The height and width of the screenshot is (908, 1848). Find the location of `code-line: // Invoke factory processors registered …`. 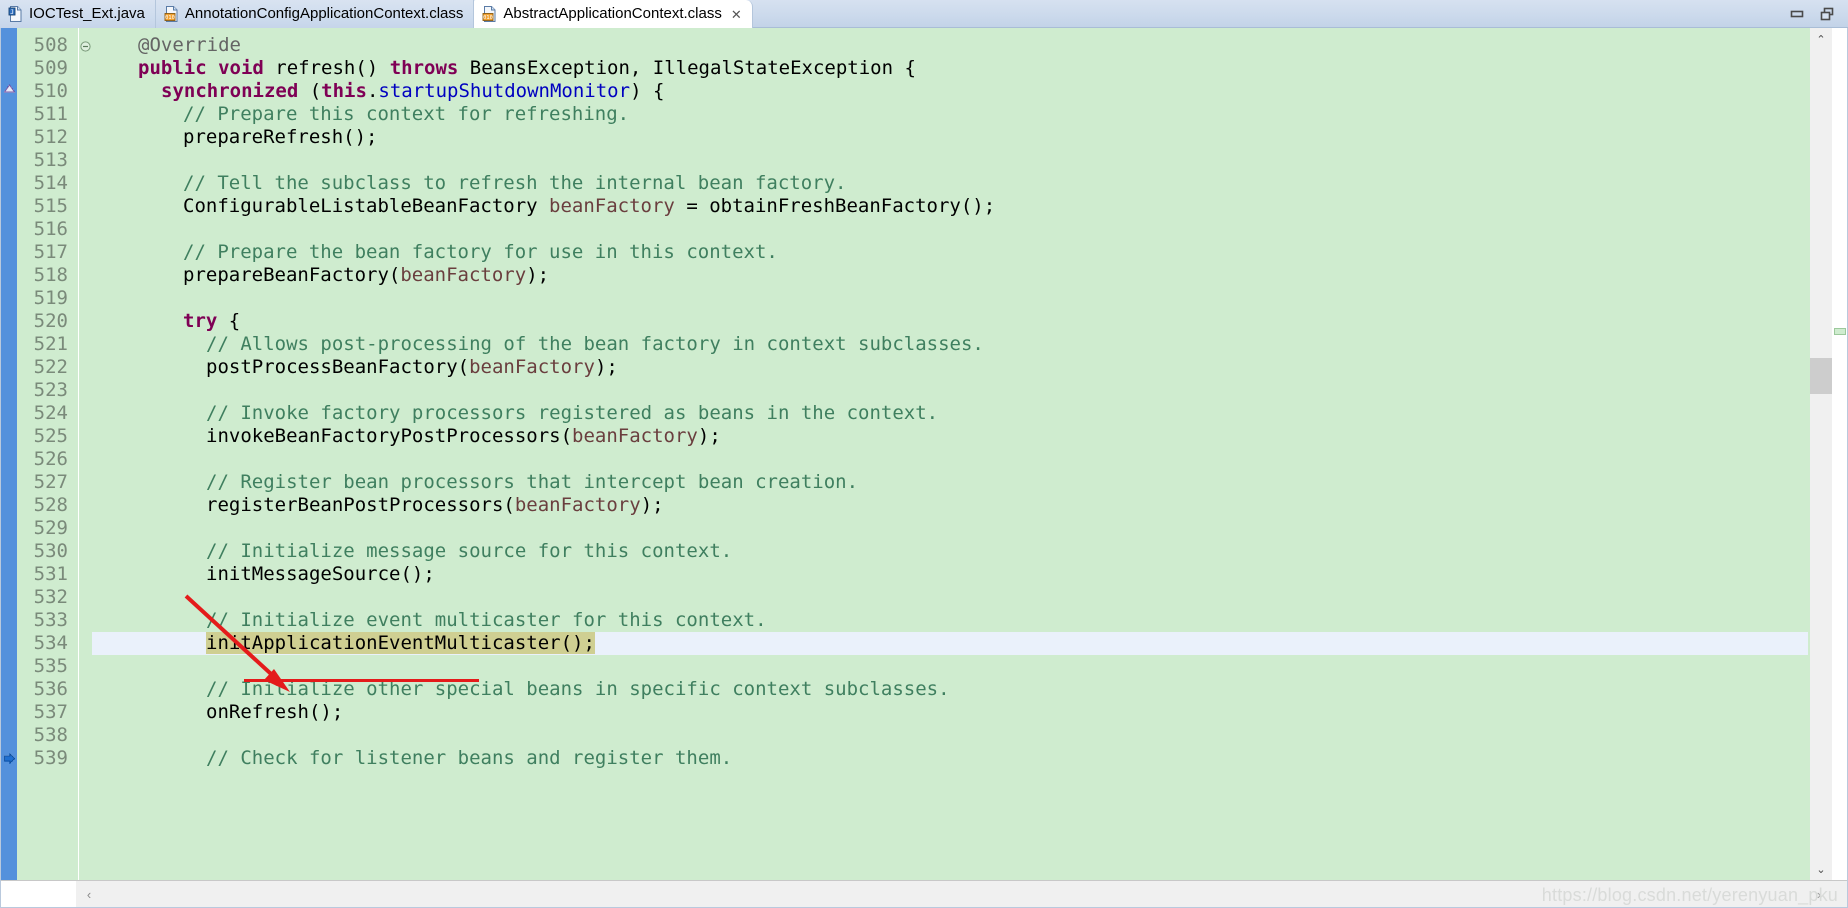

code-line: // Invoke factory processors registered … is located at coordinates (572, 413).